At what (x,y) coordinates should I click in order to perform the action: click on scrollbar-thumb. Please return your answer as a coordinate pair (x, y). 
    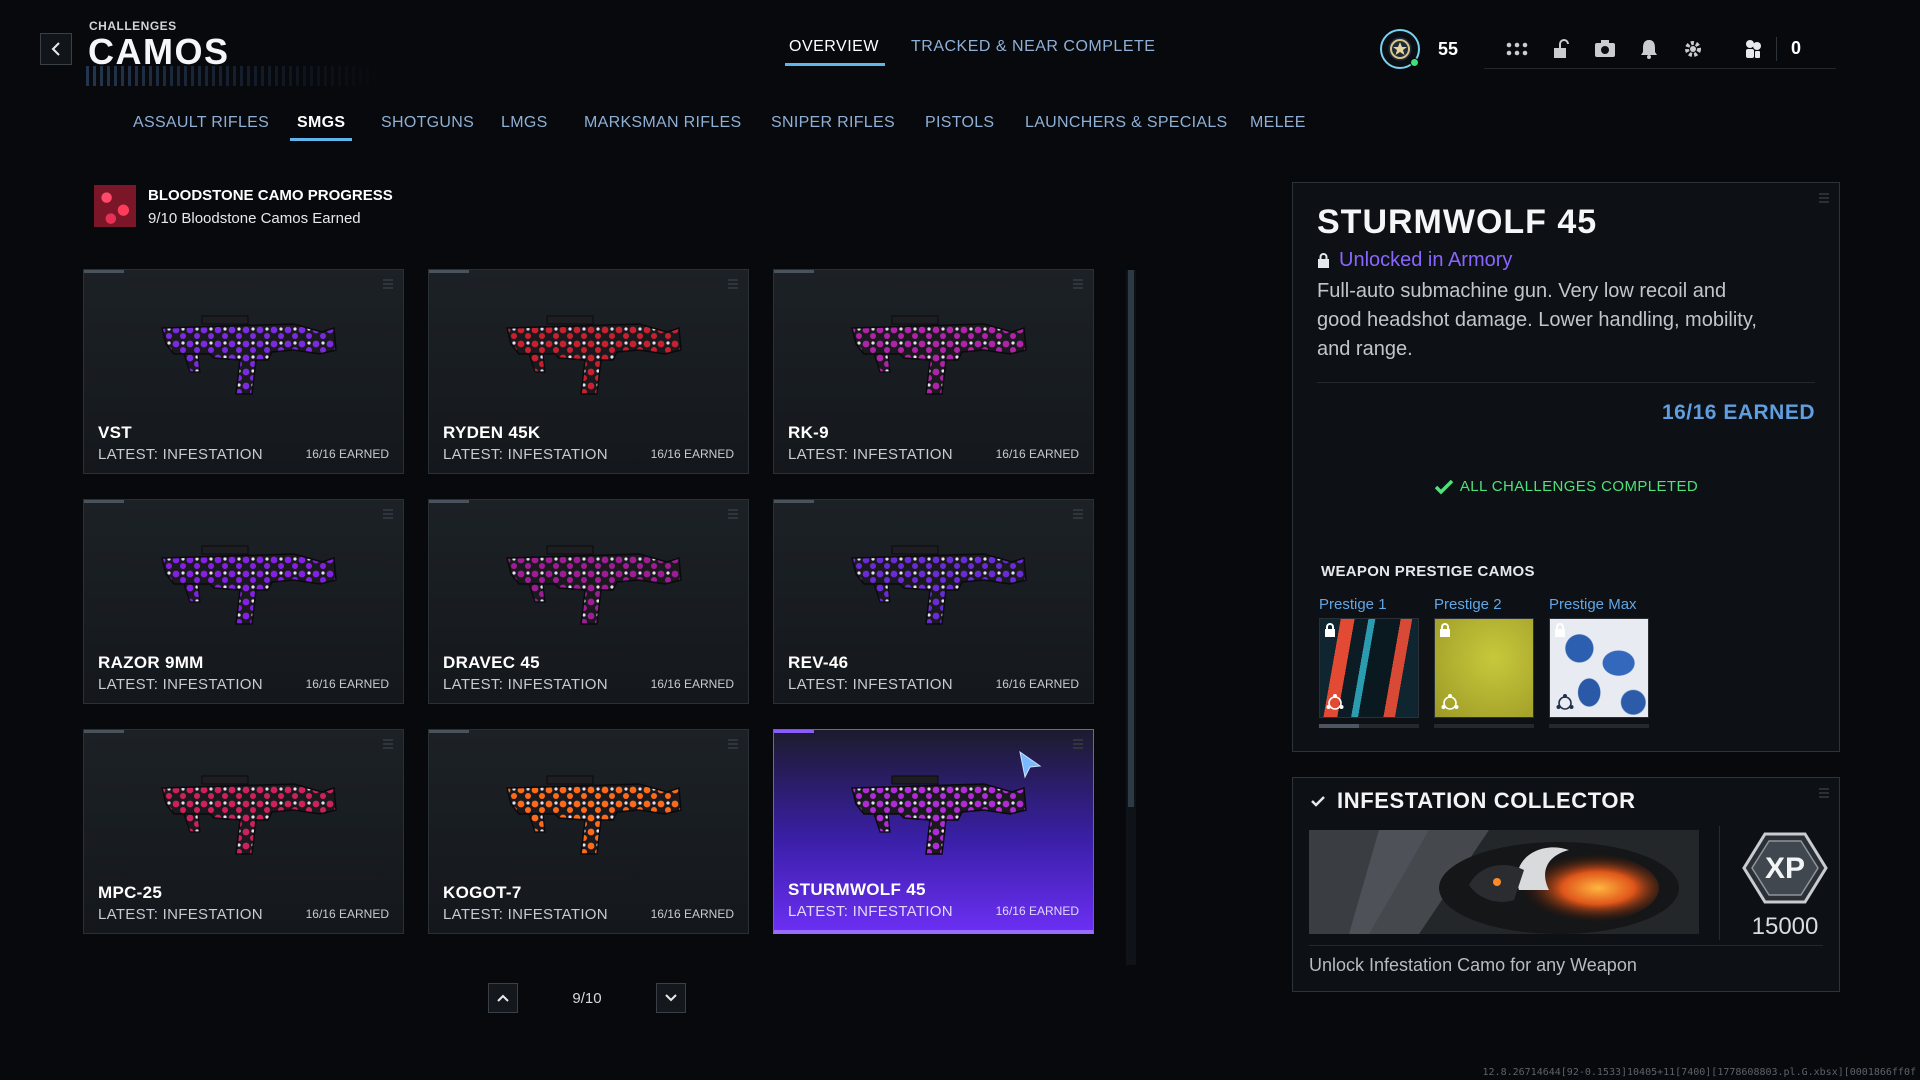
    Looking at the image, I should click on (1131, 538).